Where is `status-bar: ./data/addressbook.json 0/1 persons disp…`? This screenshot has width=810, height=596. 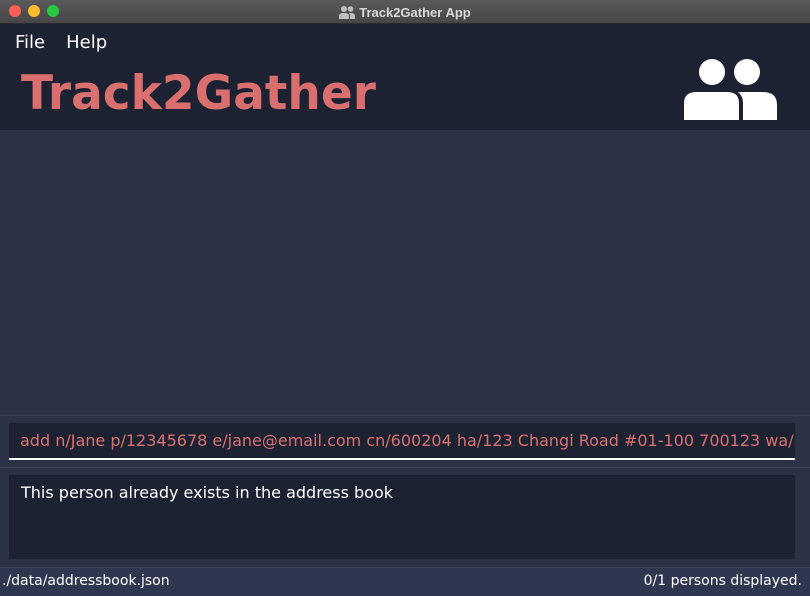
status-bar: ./data/addressbook.json 0/1 persons disp… is located at coordinates (405, 581).